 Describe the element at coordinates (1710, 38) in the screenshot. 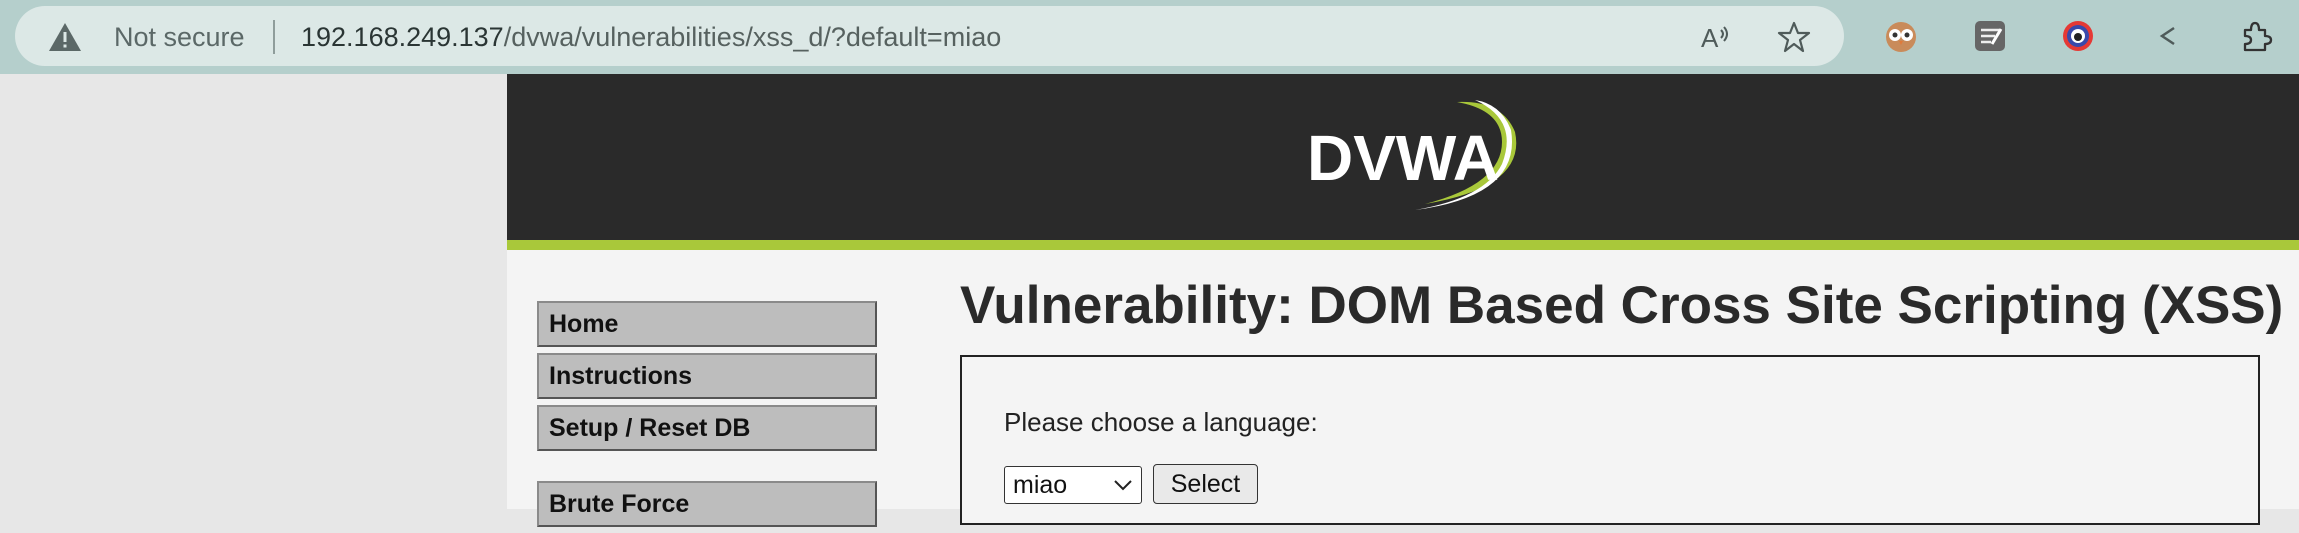

I see `svg-text: A` at that location.